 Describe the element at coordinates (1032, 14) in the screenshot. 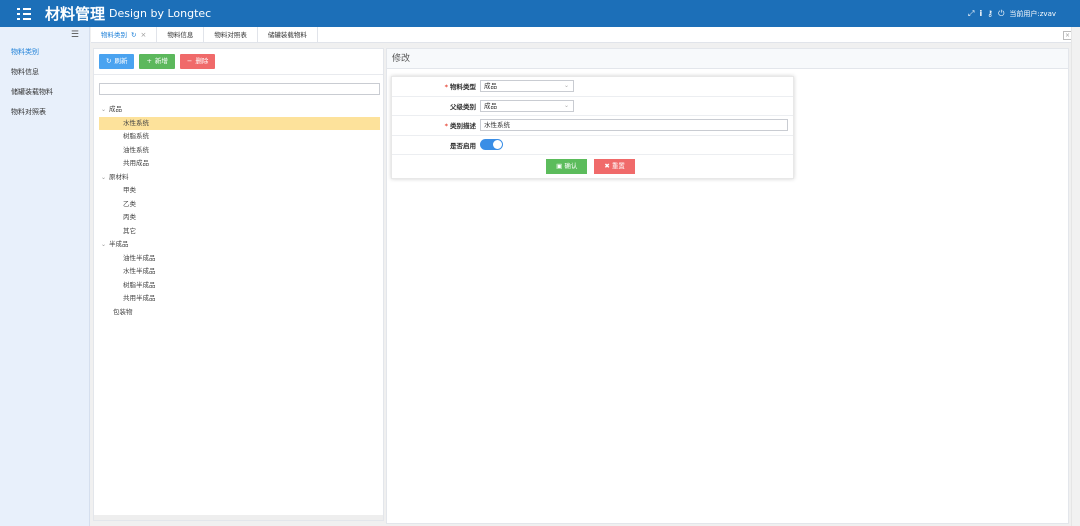

I see `current-user: 当前用户:zvav` at that location.